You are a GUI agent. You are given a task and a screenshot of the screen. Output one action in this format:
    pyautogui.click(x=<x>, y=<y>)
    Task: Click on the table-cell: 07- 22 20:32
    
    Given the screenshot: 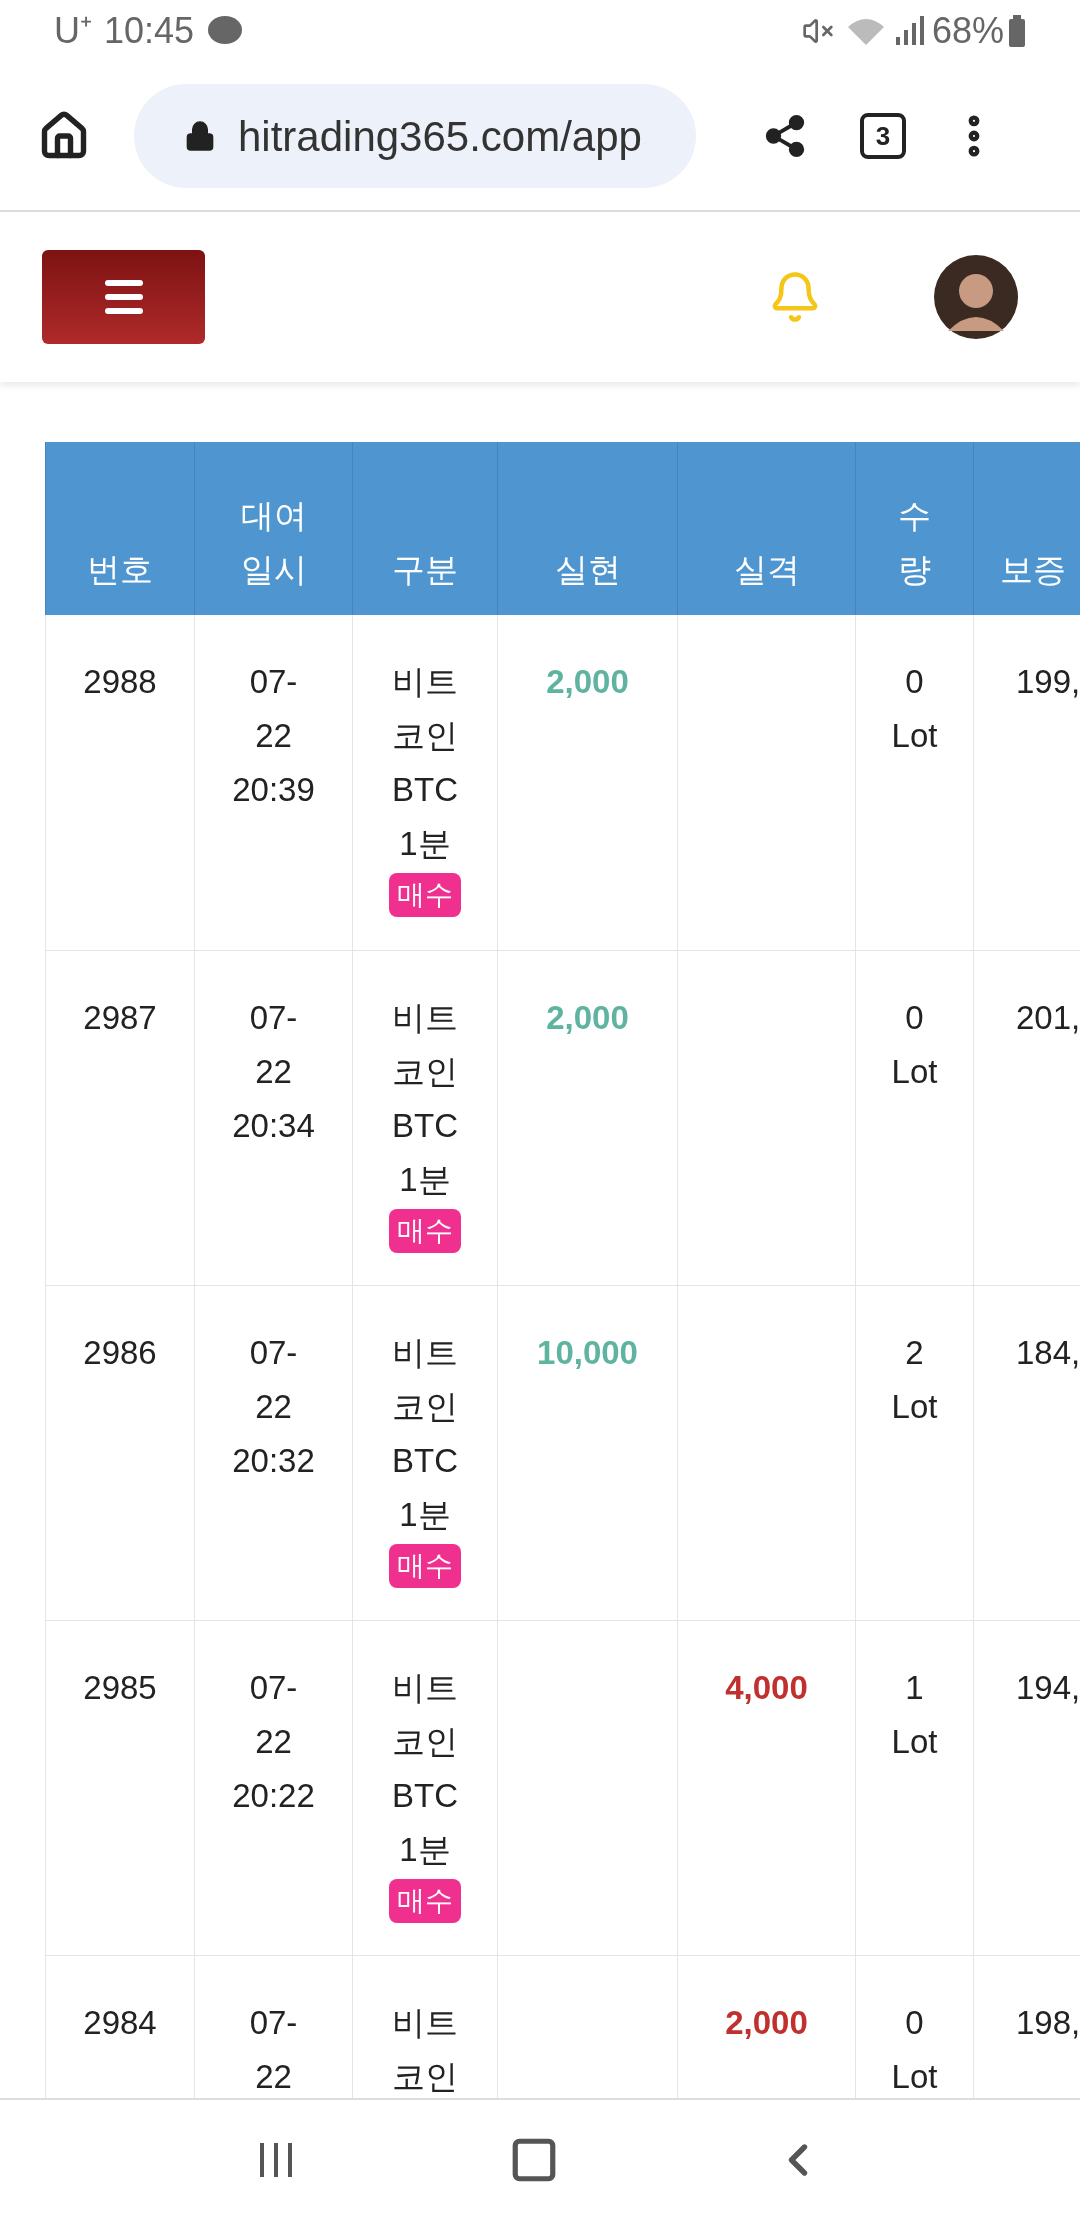 What is the action you would take?
    pyautogui.click(x=273, y=1452)
    